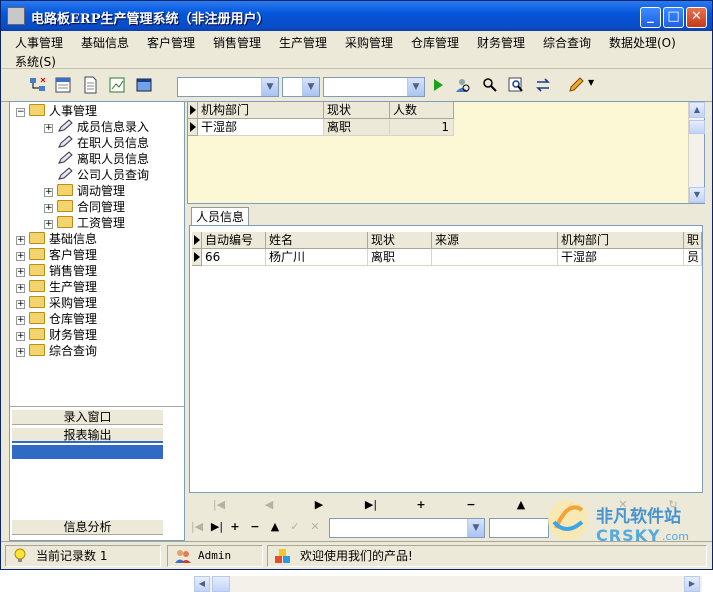 This screenshot has height=592, width=713. I want to click on column-header: 职, so click(693, 240).